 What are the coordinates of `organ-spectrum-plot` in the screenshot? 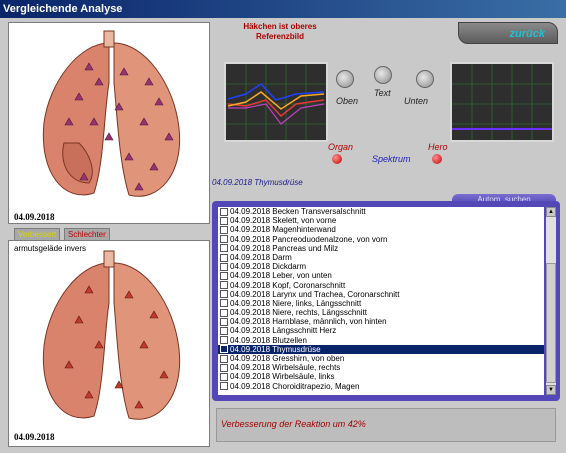 It's located at (276, 102).